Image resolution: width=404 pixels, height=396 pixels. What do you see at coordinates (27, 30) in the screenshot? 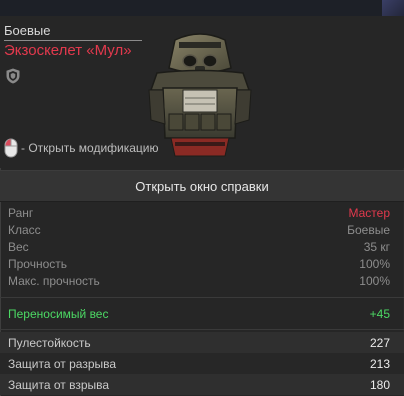
I see `item-category: Боевые` at bounding box center [27, 30].